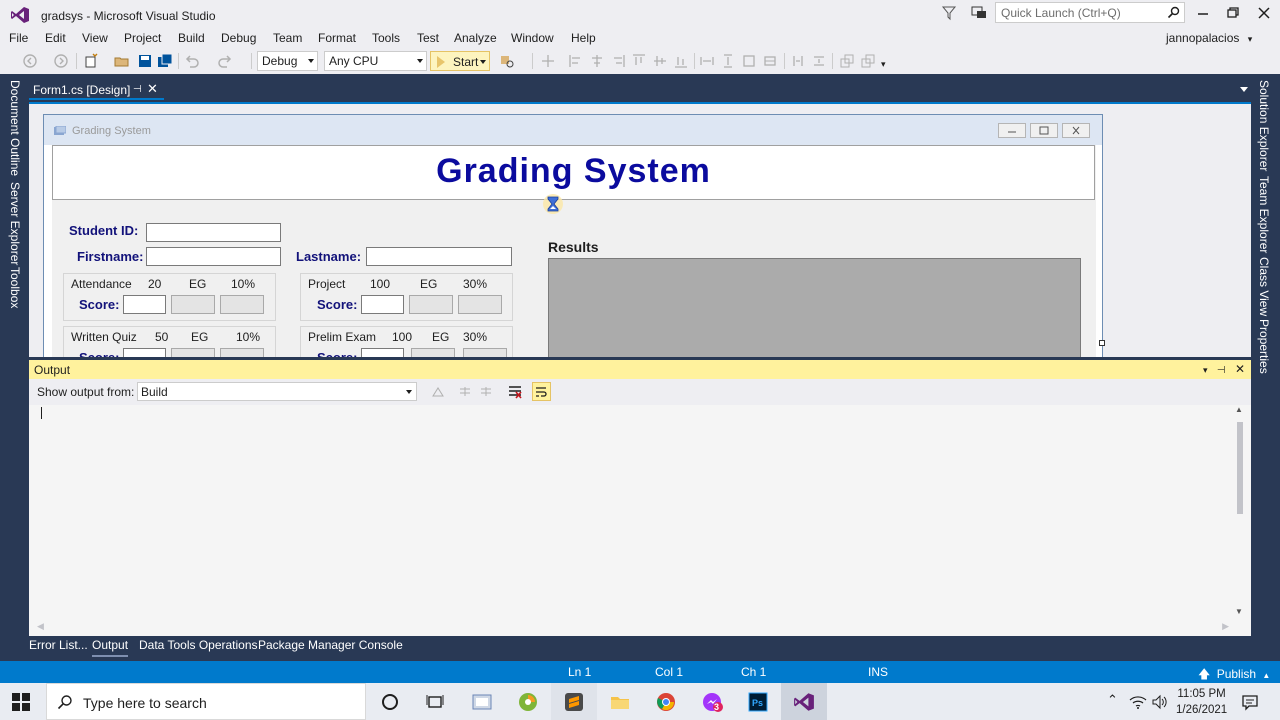 The height and width of the screenshot is (720, 1280). What do you see at coordinates (1209, 38) in the screenshot?
I see `account-menu: jannopalacios ▾` at bounding box center [1209, 38].